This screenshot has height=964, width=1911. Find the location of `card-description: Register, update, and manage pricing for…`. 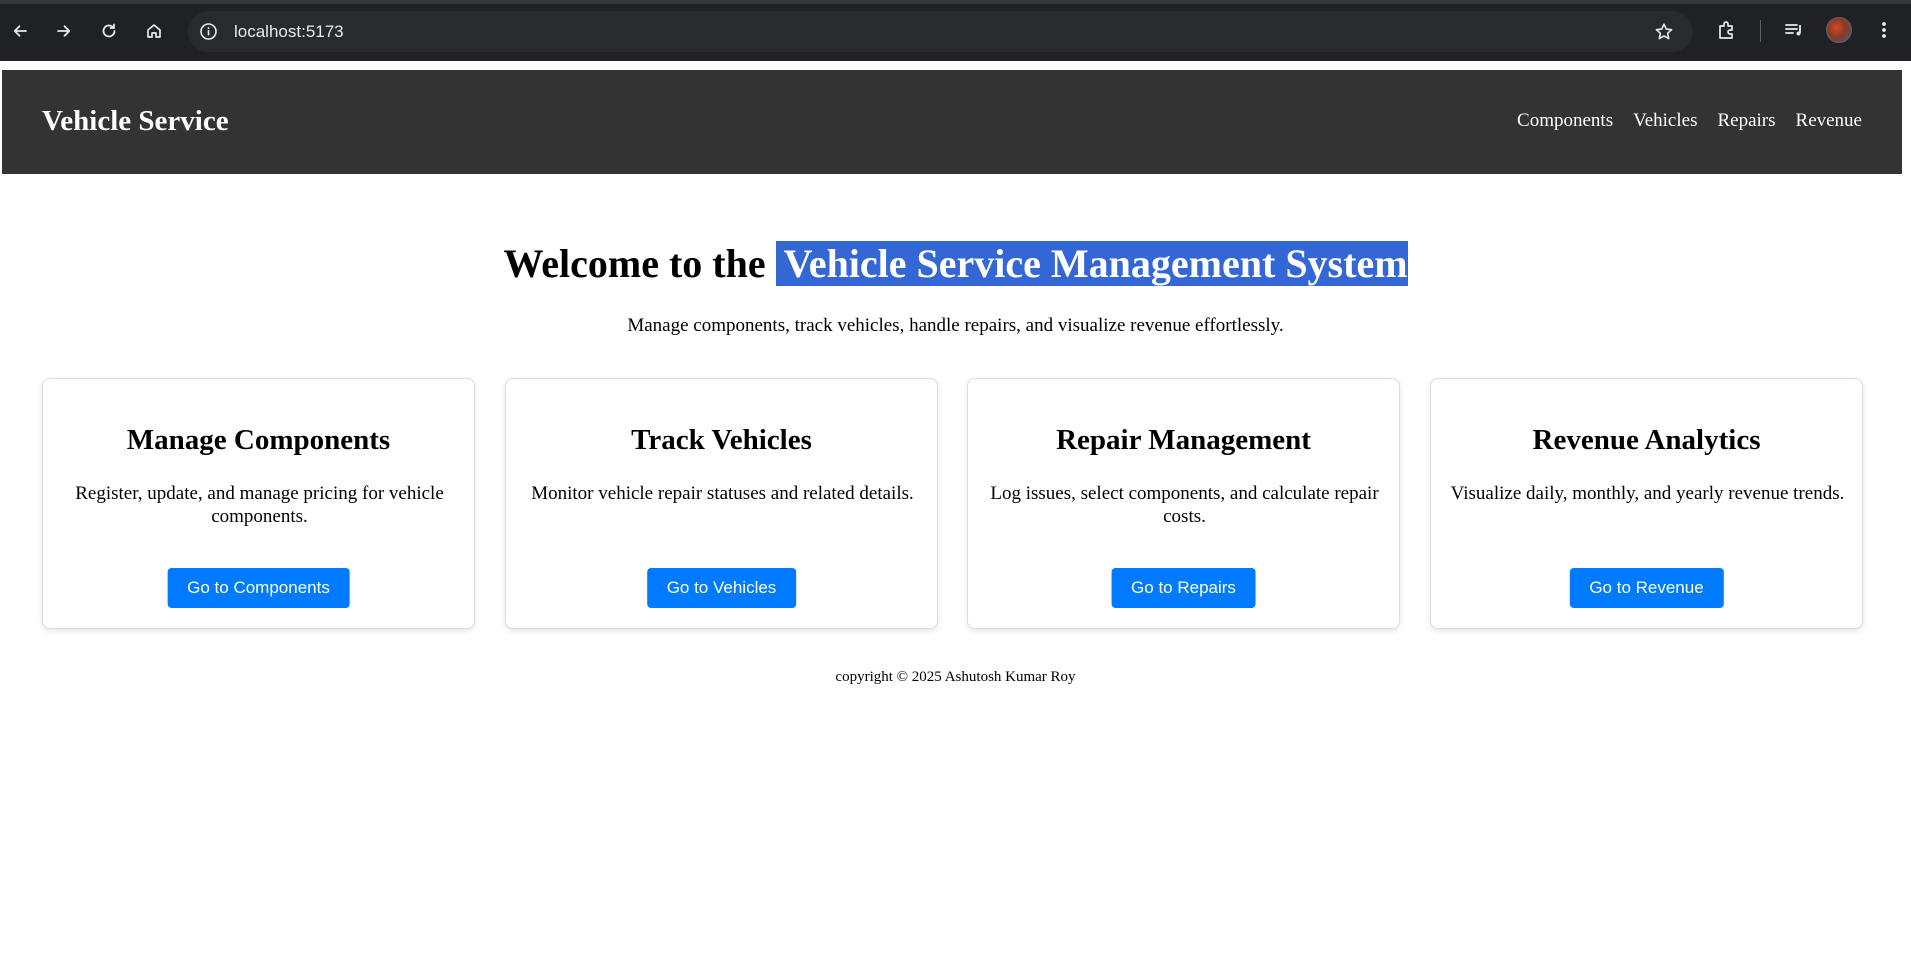

card-description: Register, update, and manage pricing for… is located at coordinates (259, 505).